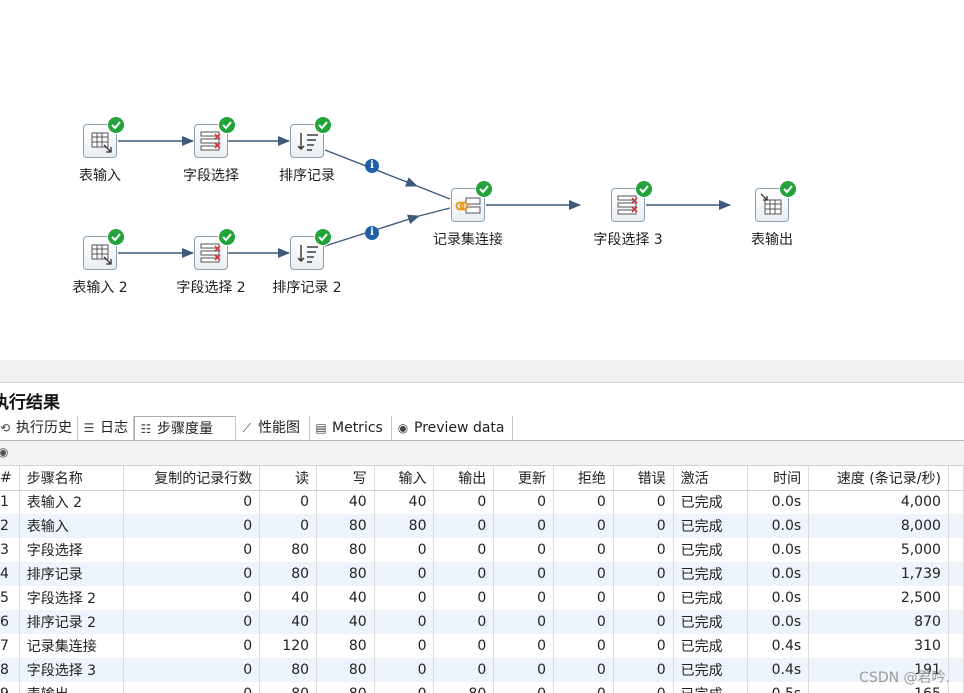  Describe the element at coordinates (482, 646) in the screenshot. I see `table-row: 7 记录集连接 0 120 80 0 0 0 0 0 已完成 0.4s 310` at that location.